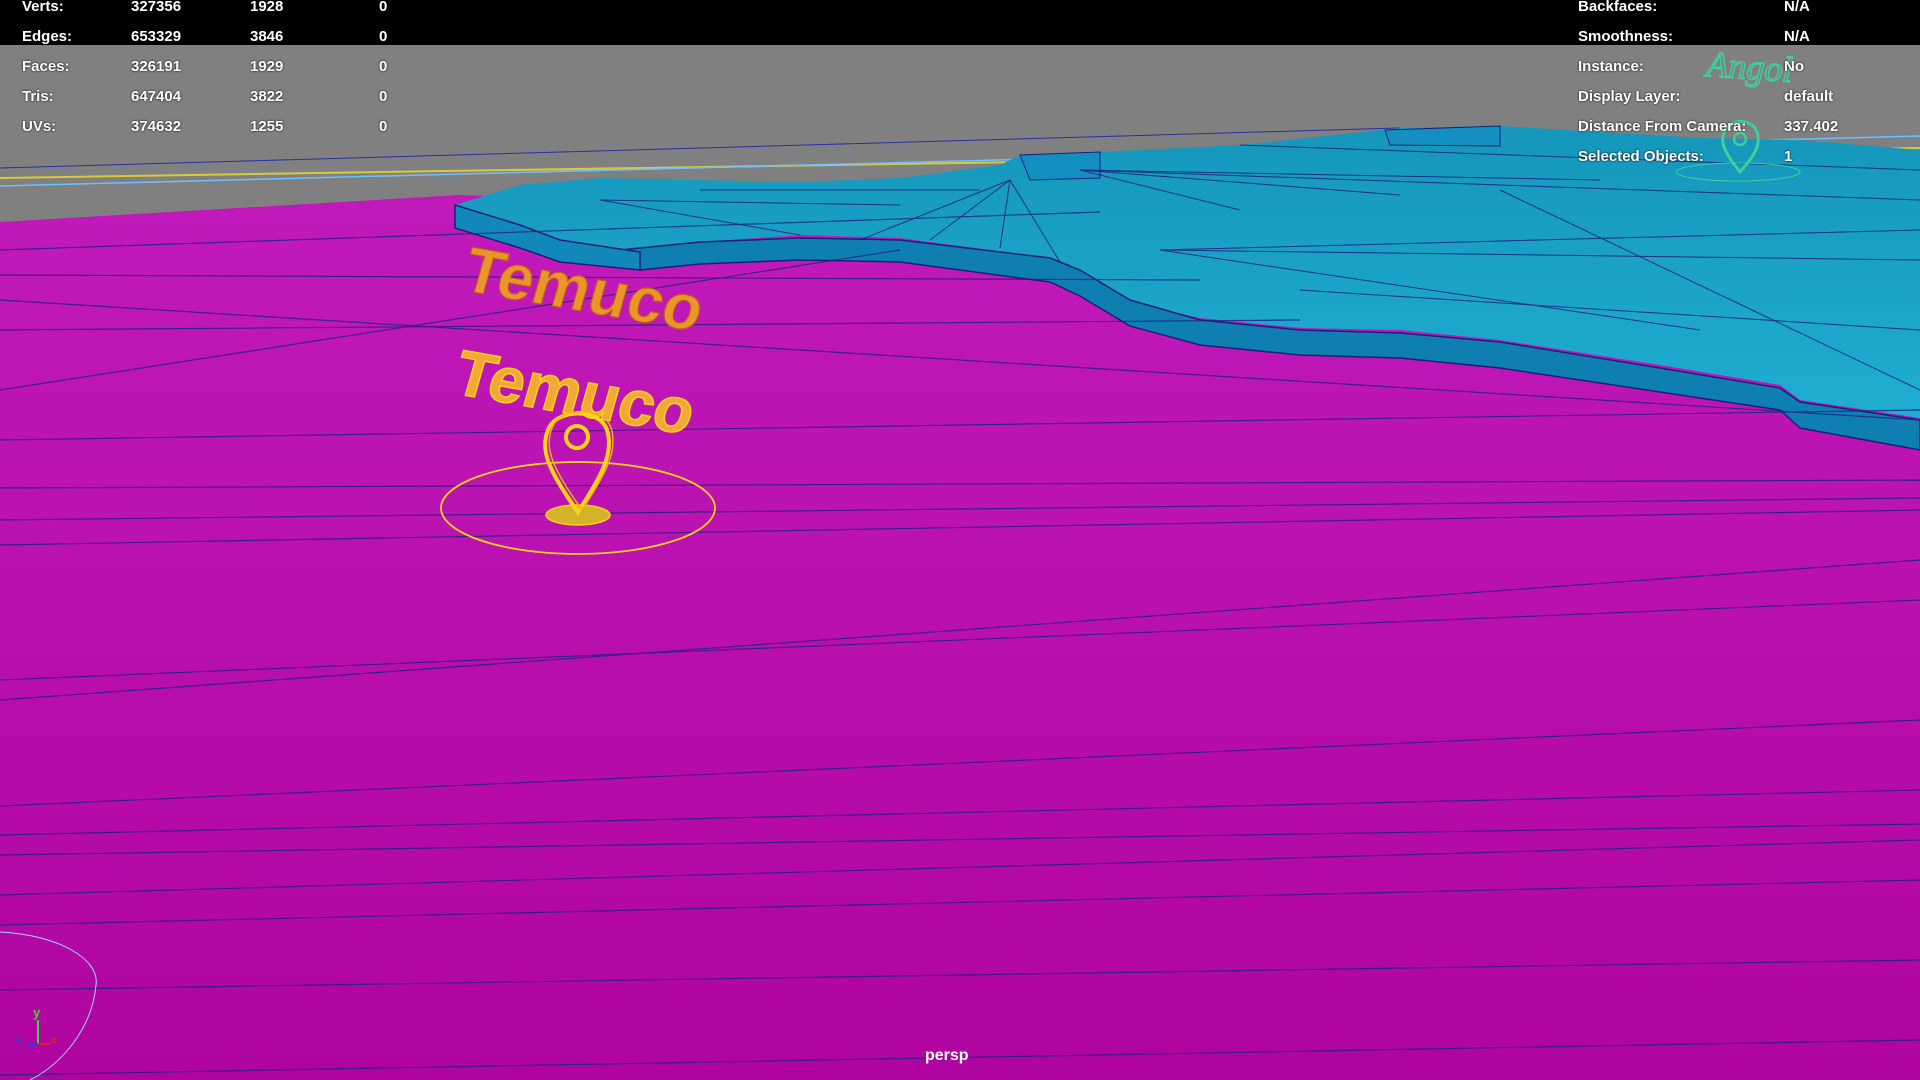 The width and height of the screenshot is (1920, 1080). Describe the element at coordinates (1611, 66) in the screenshot. I see `instance-label: Instance:` at that location.